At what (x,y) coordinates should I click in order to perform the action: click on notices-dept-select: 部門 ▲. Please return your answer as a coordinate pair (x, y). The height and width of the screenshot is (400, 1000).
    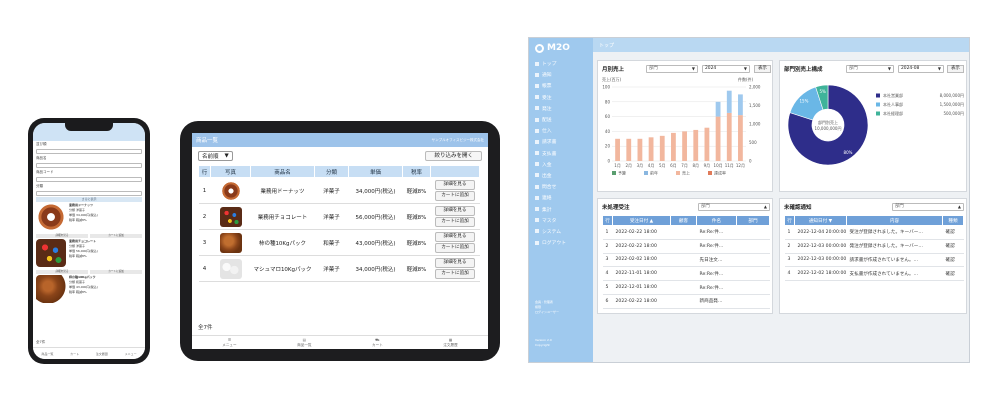
    Looking at the image, I should click on (928, 207).